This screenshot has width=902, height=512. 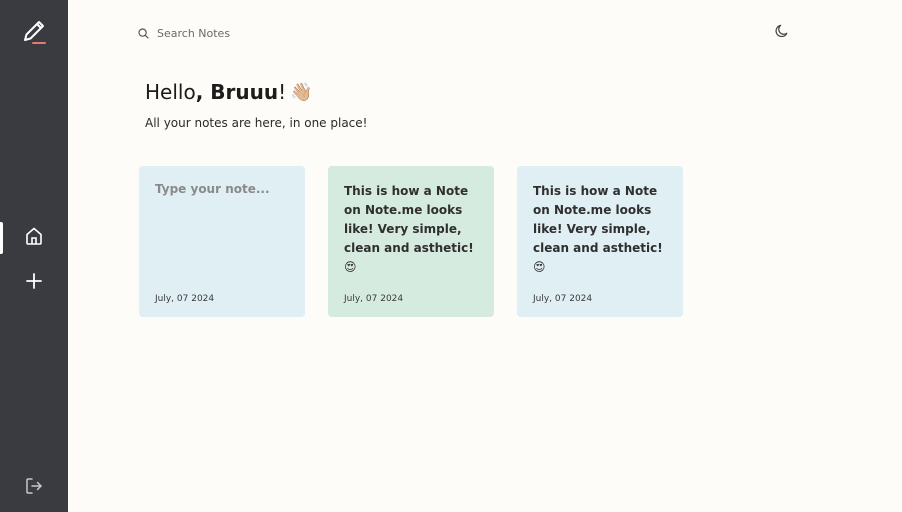 What do you see at coordinates (170, 92) in the screenshot?
I see `greeting-prefix: Hello` at bounding box center [170, 92].